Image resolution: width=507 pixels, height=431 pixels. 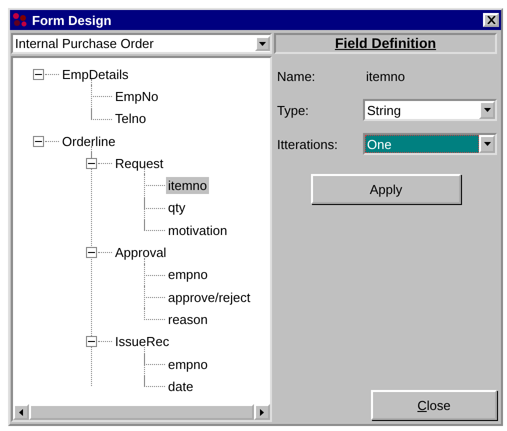 I want to click on tree-item: EmpNo, so click(x=136, y=96).